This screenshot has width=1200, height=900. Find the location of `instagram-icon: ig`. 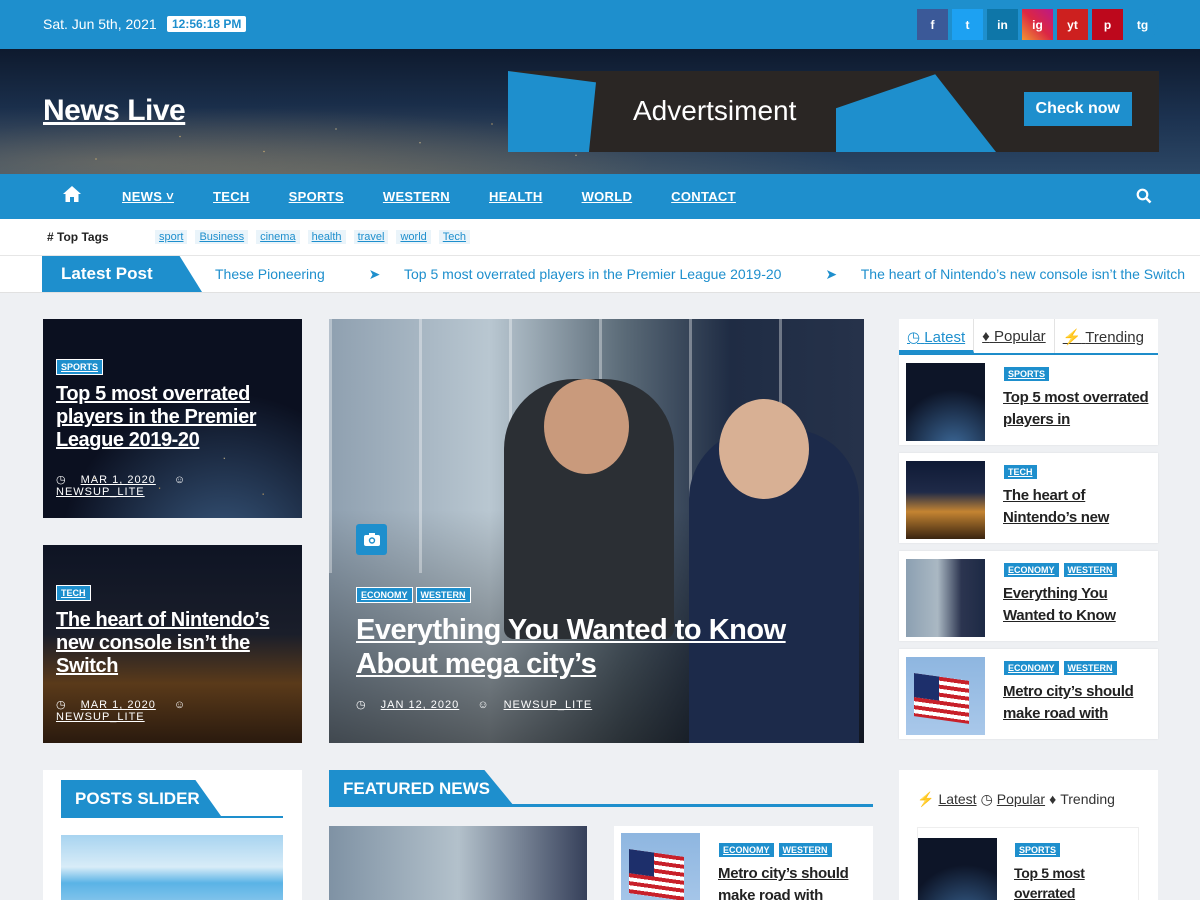

instagram-icon: ig is located at coordinates (1037, 24).